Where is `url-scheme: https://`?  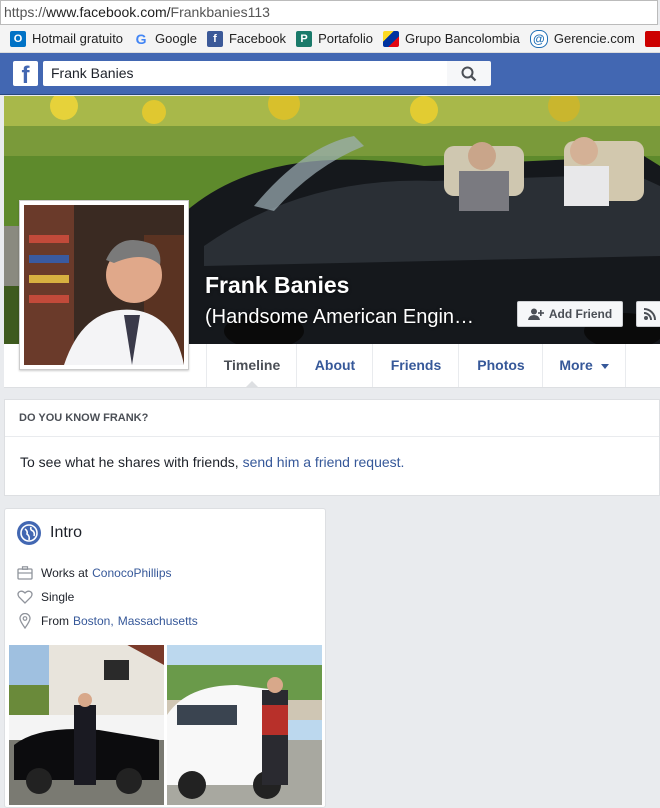
url-scheme: https:// is located at coordinates (25, 12).